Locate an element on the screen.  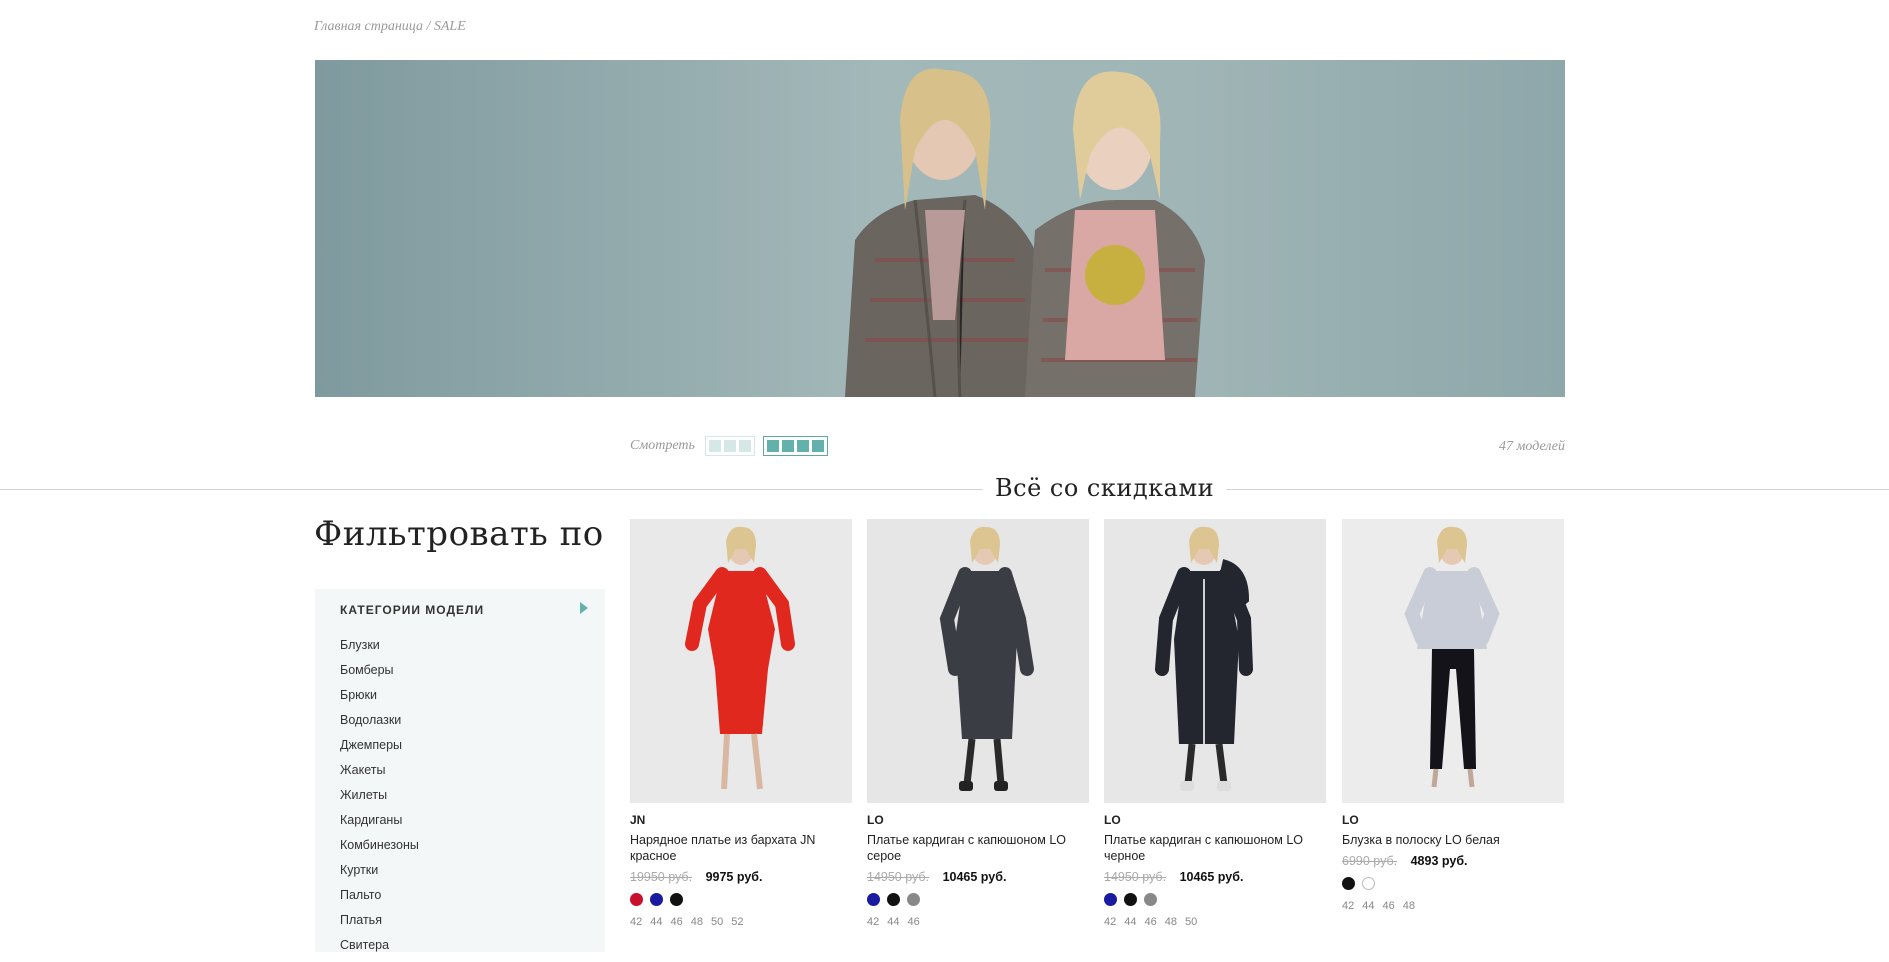
grid-4-columns-button is located at coordinates (795, 446).